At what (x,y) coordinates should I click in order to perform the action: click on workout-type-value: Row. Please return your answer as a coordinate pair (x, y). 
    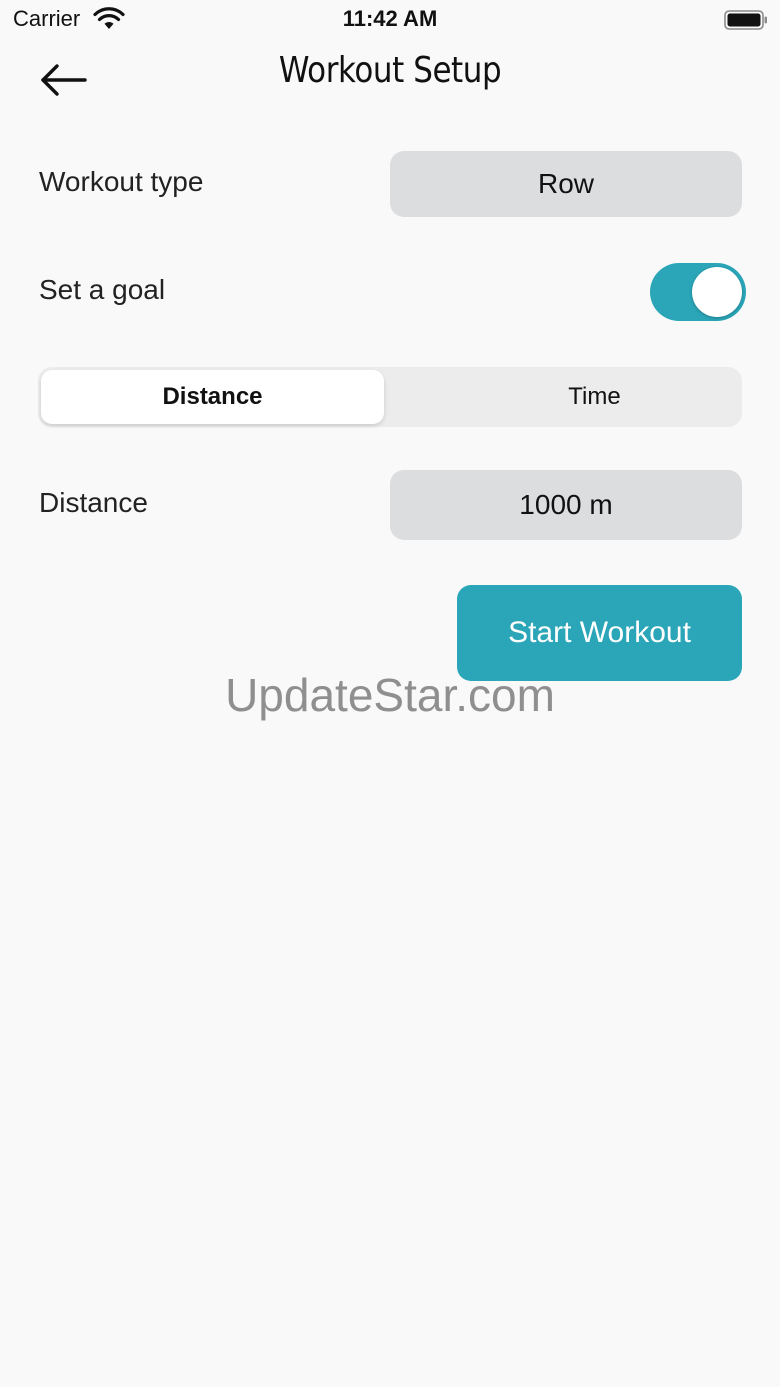
    Looking at the image, I should click on (565, 183).